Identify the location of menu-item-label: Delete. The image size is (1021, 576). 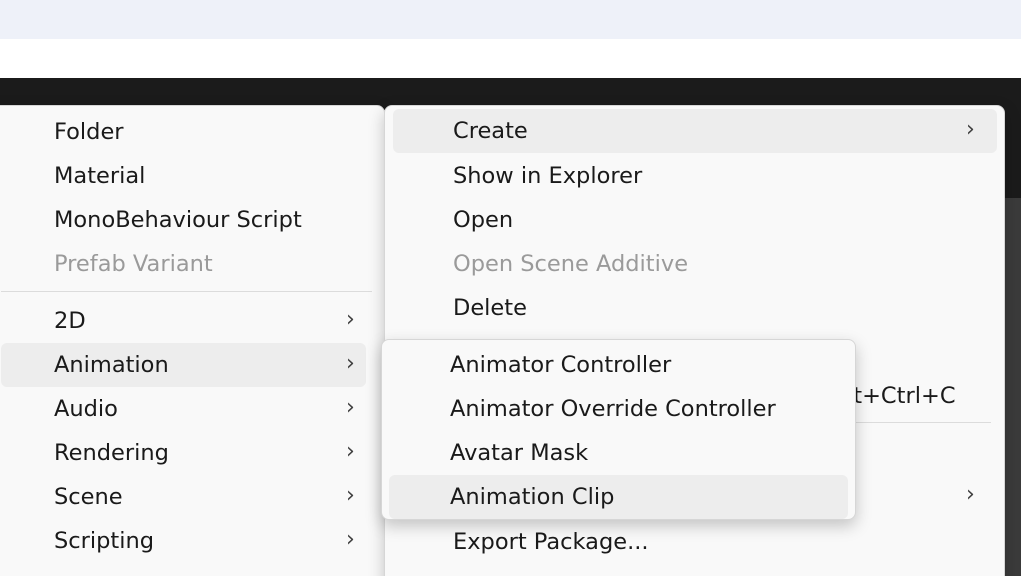
(490, 308).